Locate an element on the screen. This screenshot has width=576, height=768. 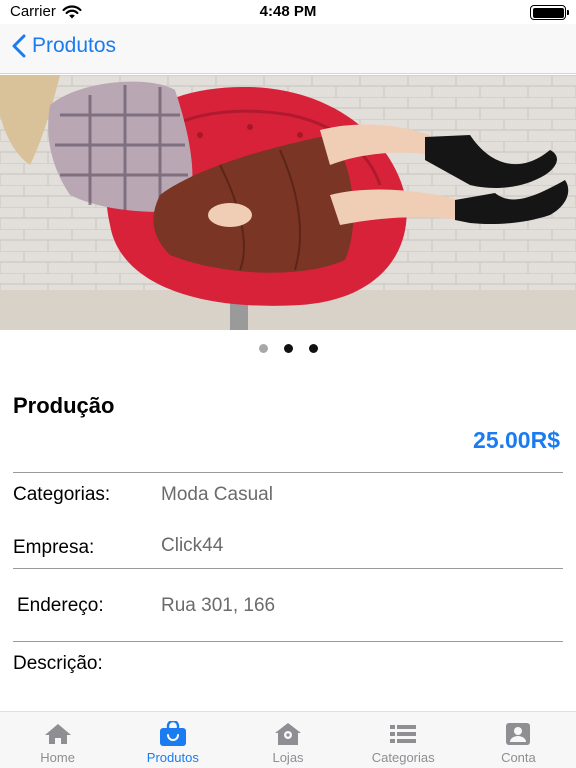
tab-label: Home is located at coordinates (57, 757).